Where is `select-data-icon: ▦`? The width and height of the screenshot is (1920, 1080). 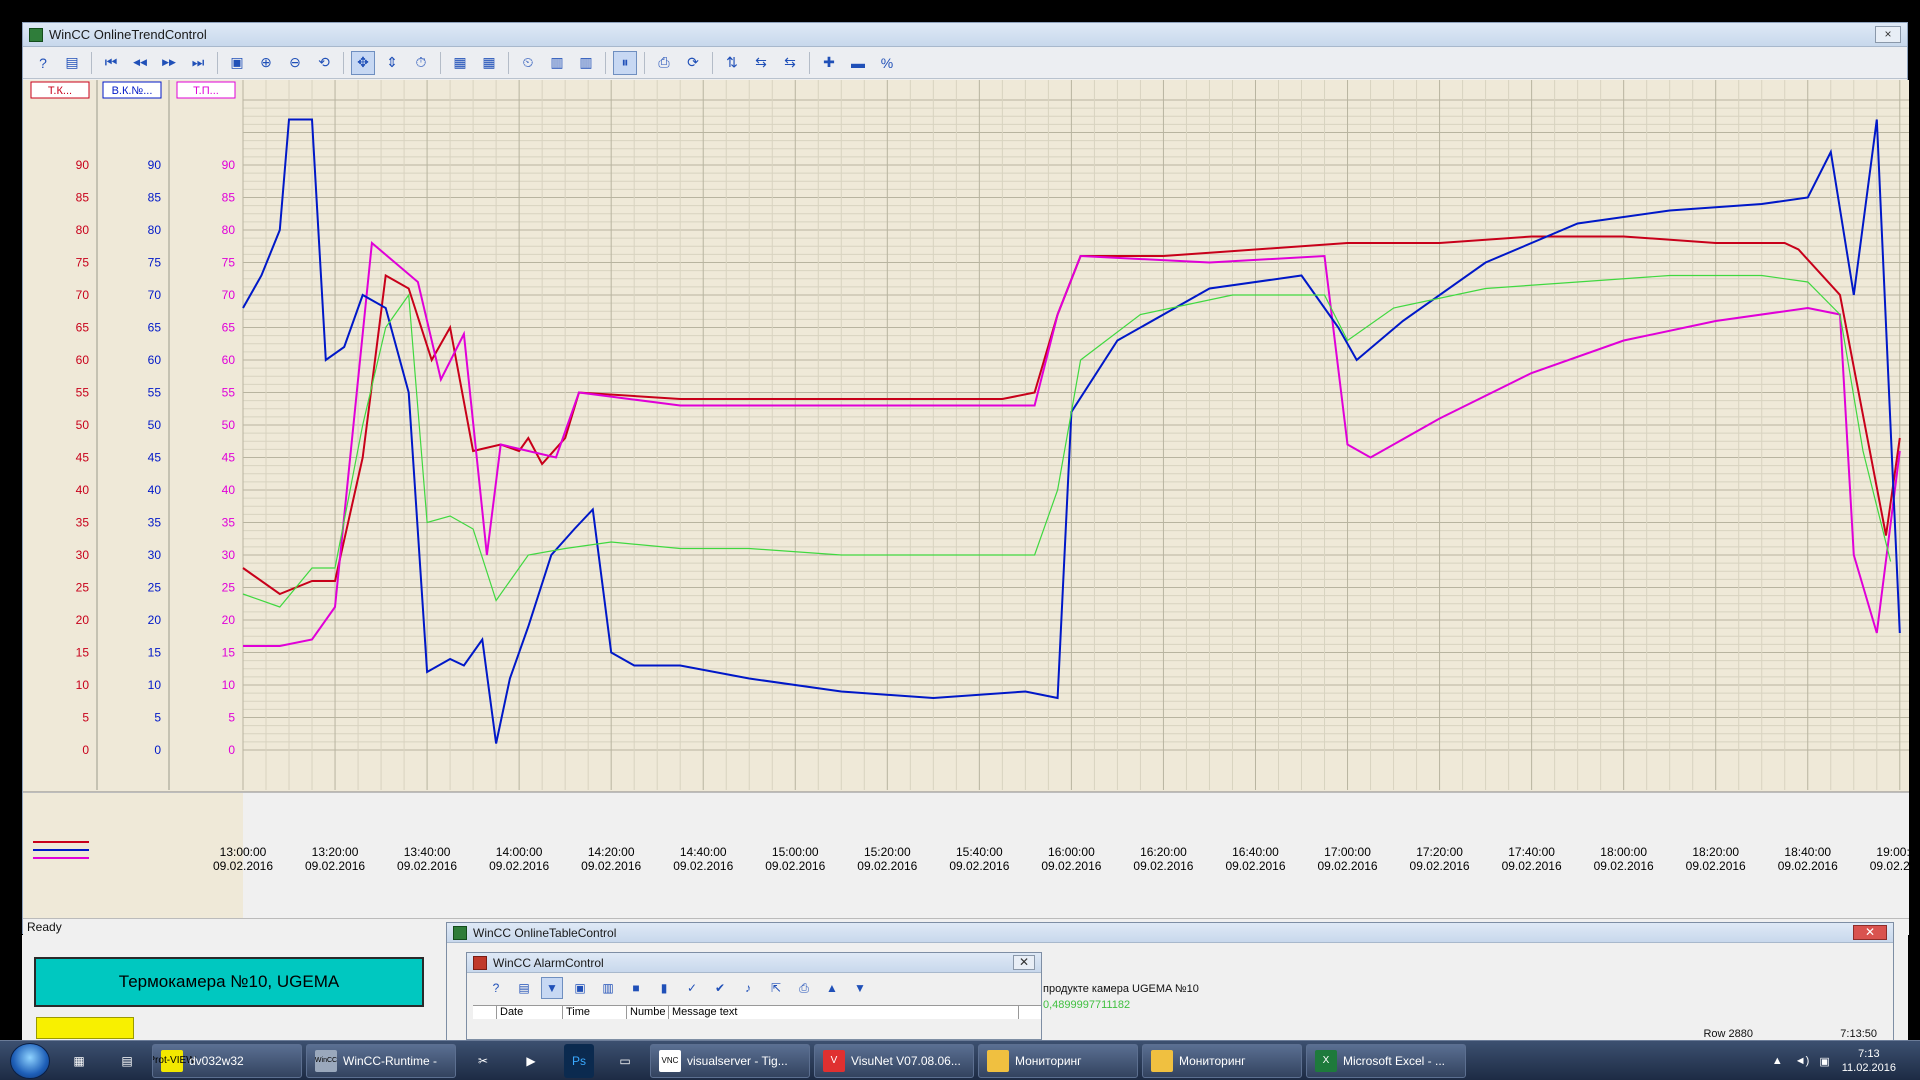
select-data-icon: ▦ is located at coordinates (460, 63).